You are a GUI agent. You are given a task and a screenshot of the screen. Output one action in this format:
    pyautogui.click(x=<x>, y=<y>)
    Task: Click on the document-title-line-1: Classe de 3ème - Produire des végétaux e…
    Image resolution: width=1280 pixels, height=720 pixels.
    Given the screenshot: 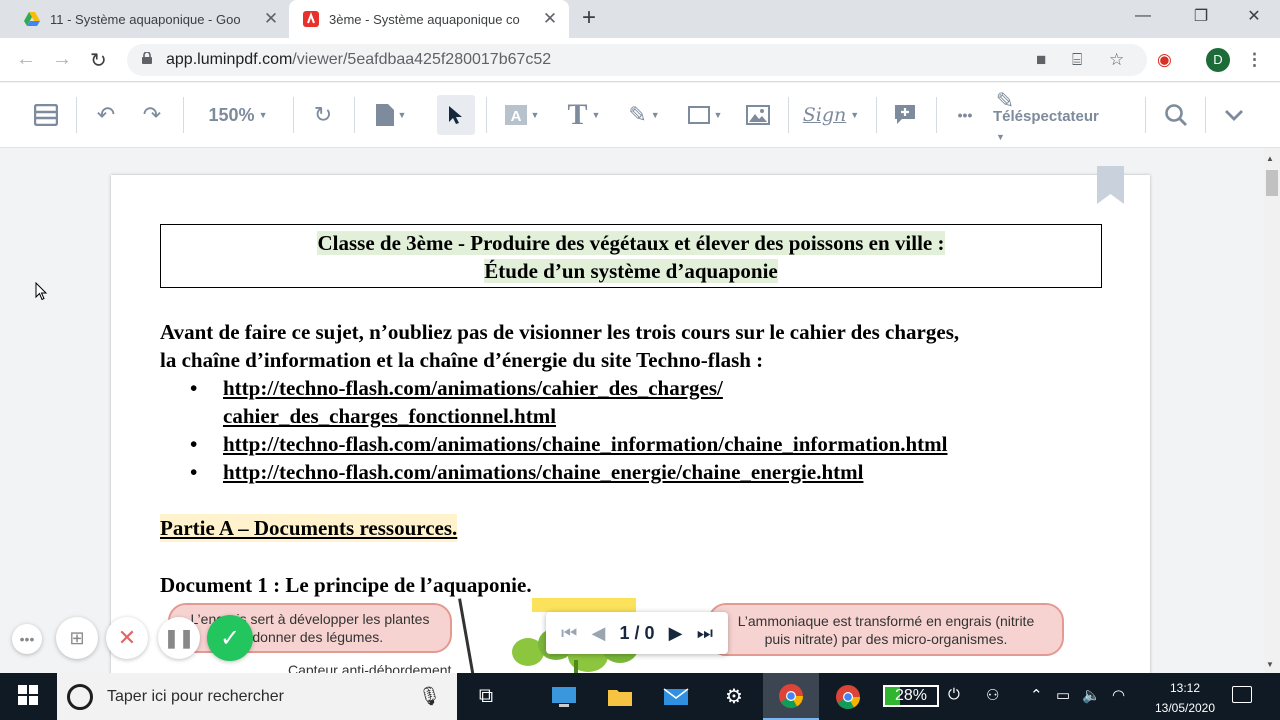 What is the action you would take?
    pyautogui.click(x=631, y=243)
    